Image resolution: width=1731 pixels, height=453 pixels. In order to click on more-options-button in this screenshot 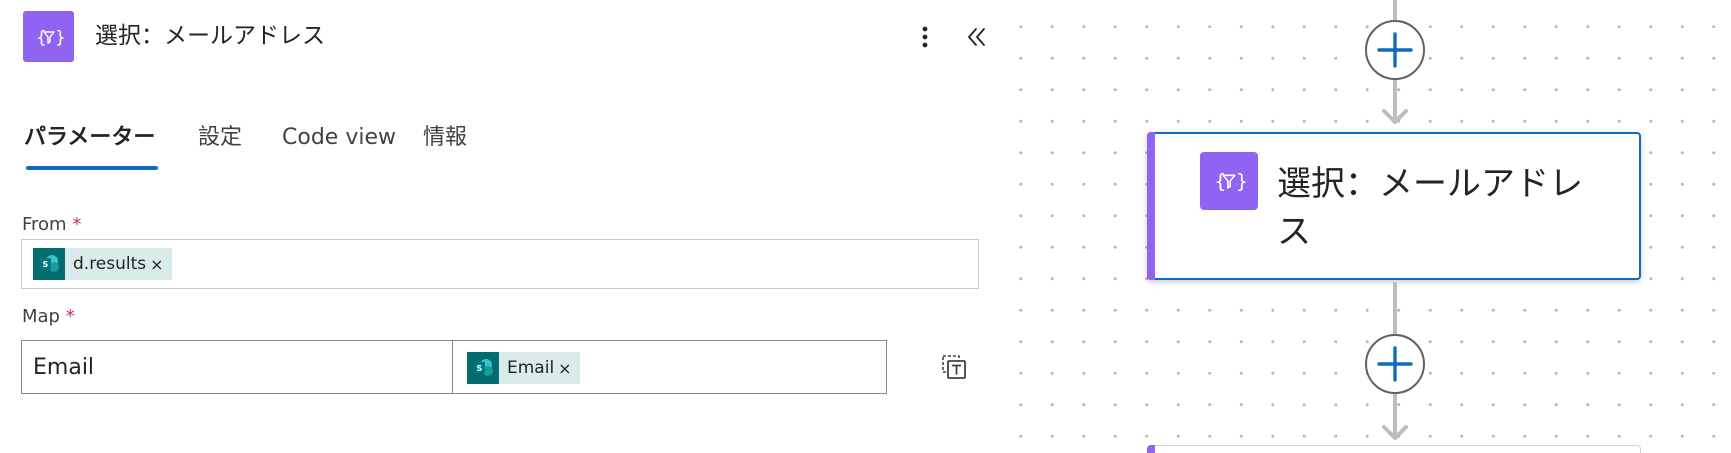, I will do `click(925, 37)`.